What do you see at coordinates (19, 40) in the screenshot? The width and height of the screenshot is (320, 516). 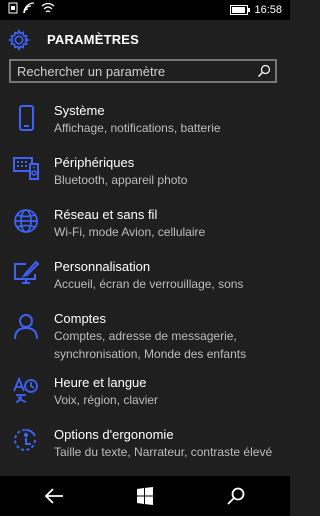 I see `gear-icon` at bounding box center [19, 40].